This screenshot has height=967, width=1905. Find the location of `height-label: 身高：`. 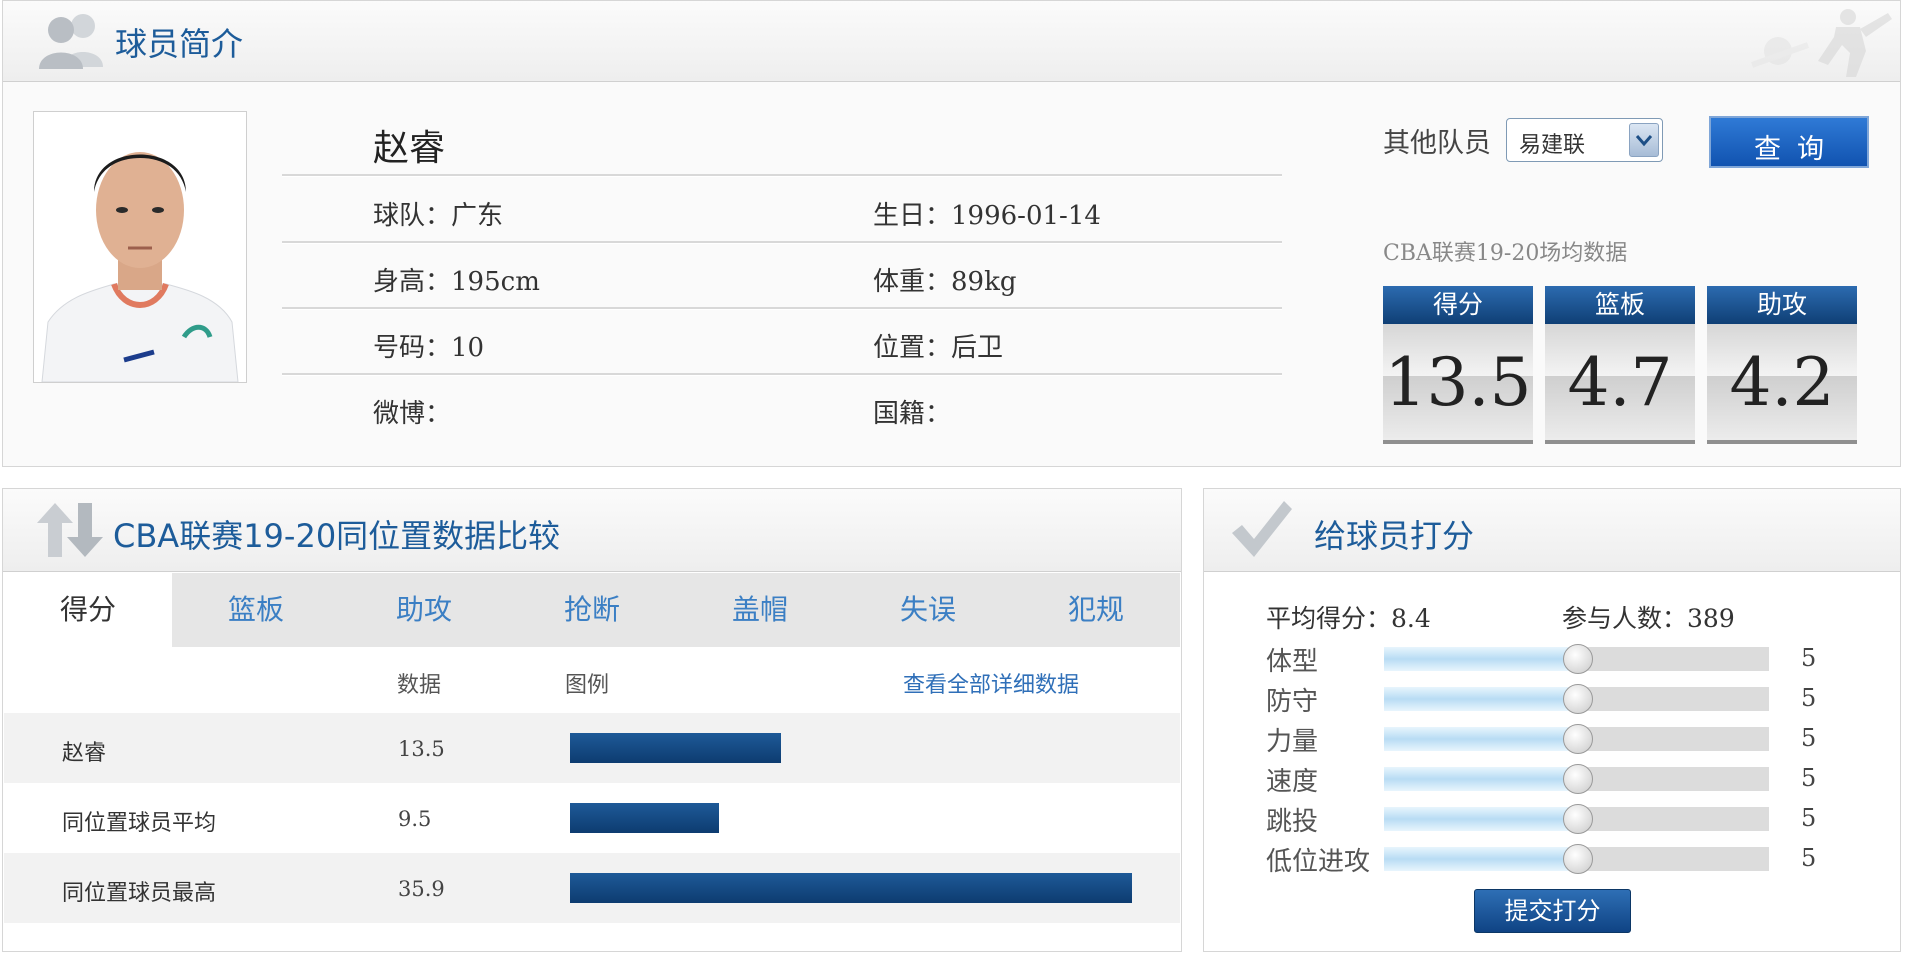

height-label: 身高： is located at coordinates (412, 282).